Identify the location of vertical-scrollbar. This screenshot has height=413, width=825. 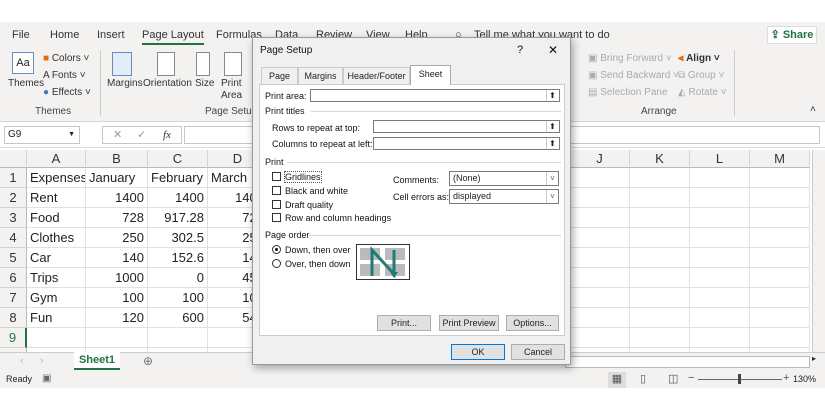
(818, 251).